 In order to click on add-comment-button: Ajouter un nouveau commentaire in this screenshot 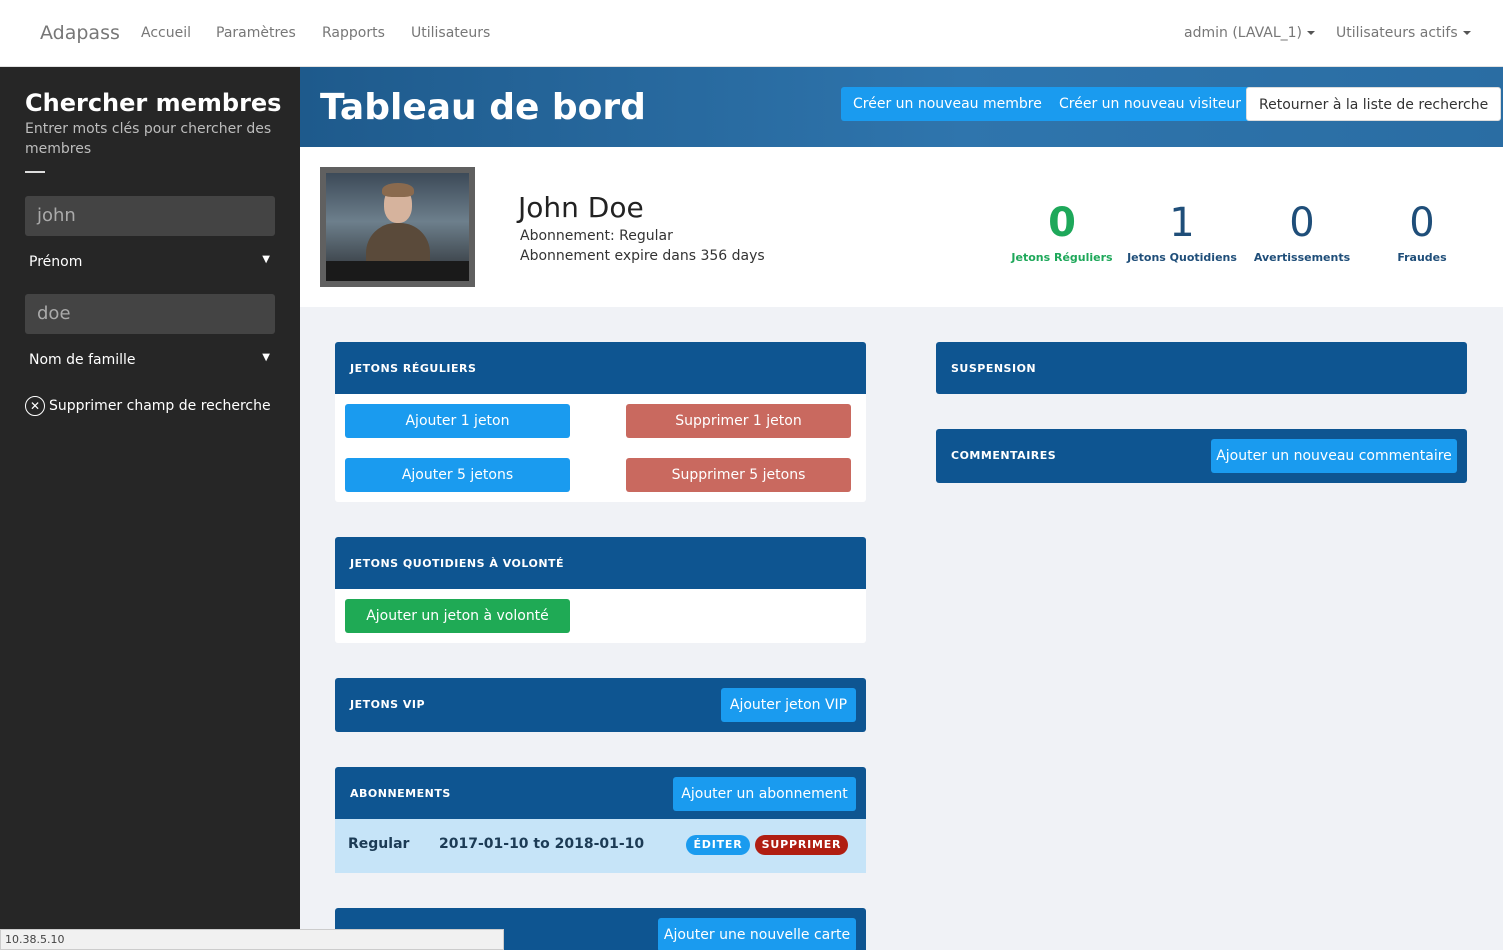, I will do `click(1334, 456)`.